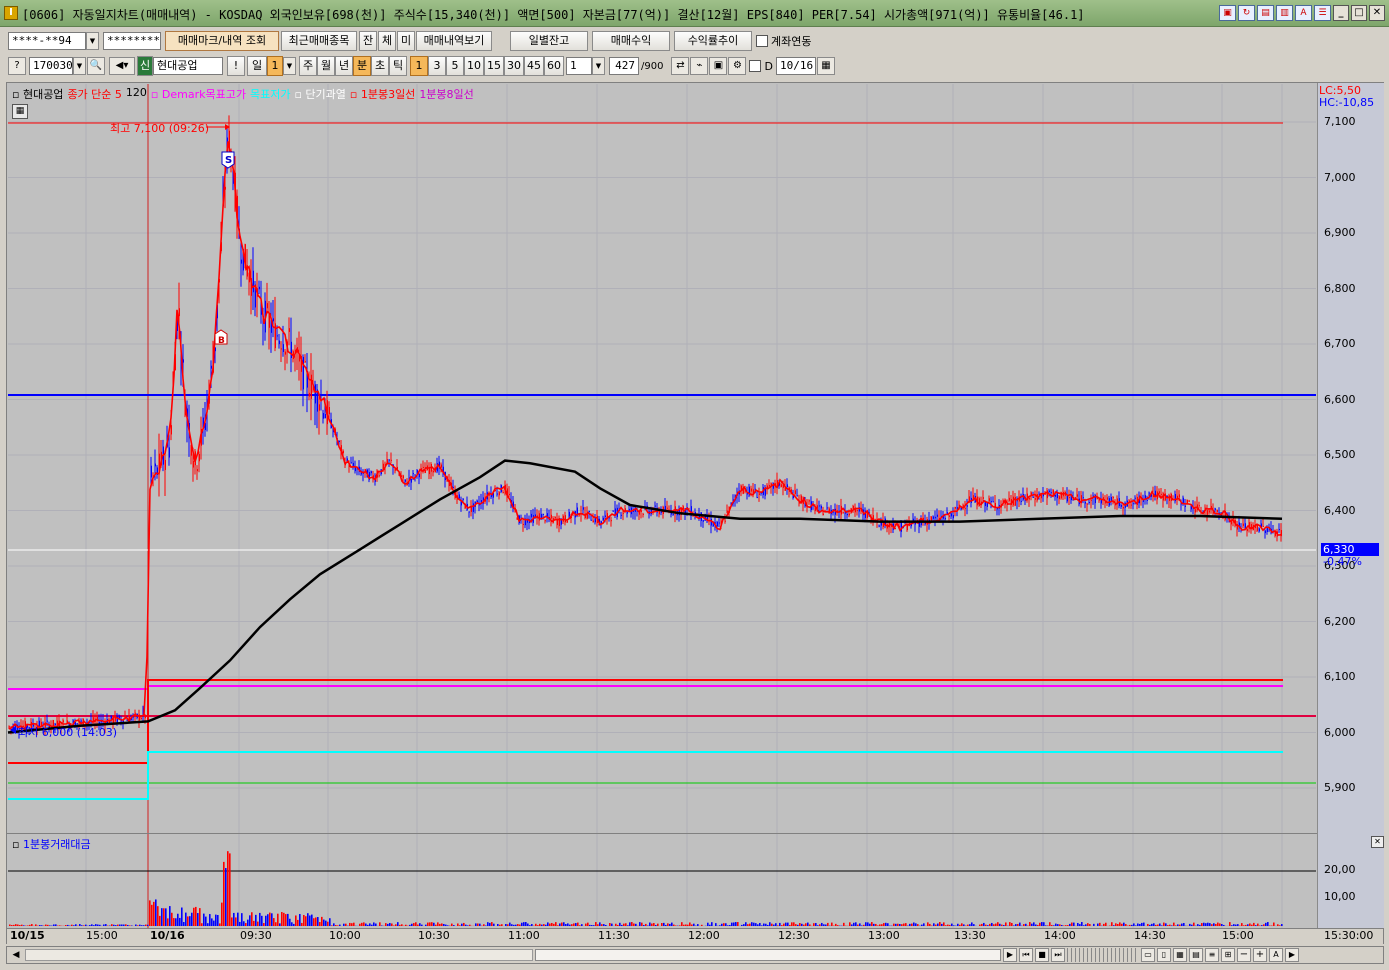 This screenshot has height=970, width=1389. What do you see at coordinates (1042, 955) in the screenshot?
I see `stop-icon: ■` at bounding box center [1042, 955].